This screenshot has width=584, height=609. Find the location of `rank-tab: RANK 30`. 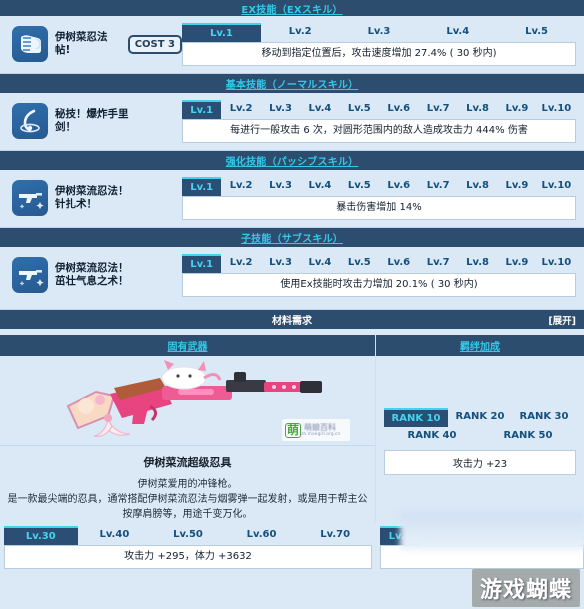

rank-tab: RANK 30 is located at coordinates (544, 417).